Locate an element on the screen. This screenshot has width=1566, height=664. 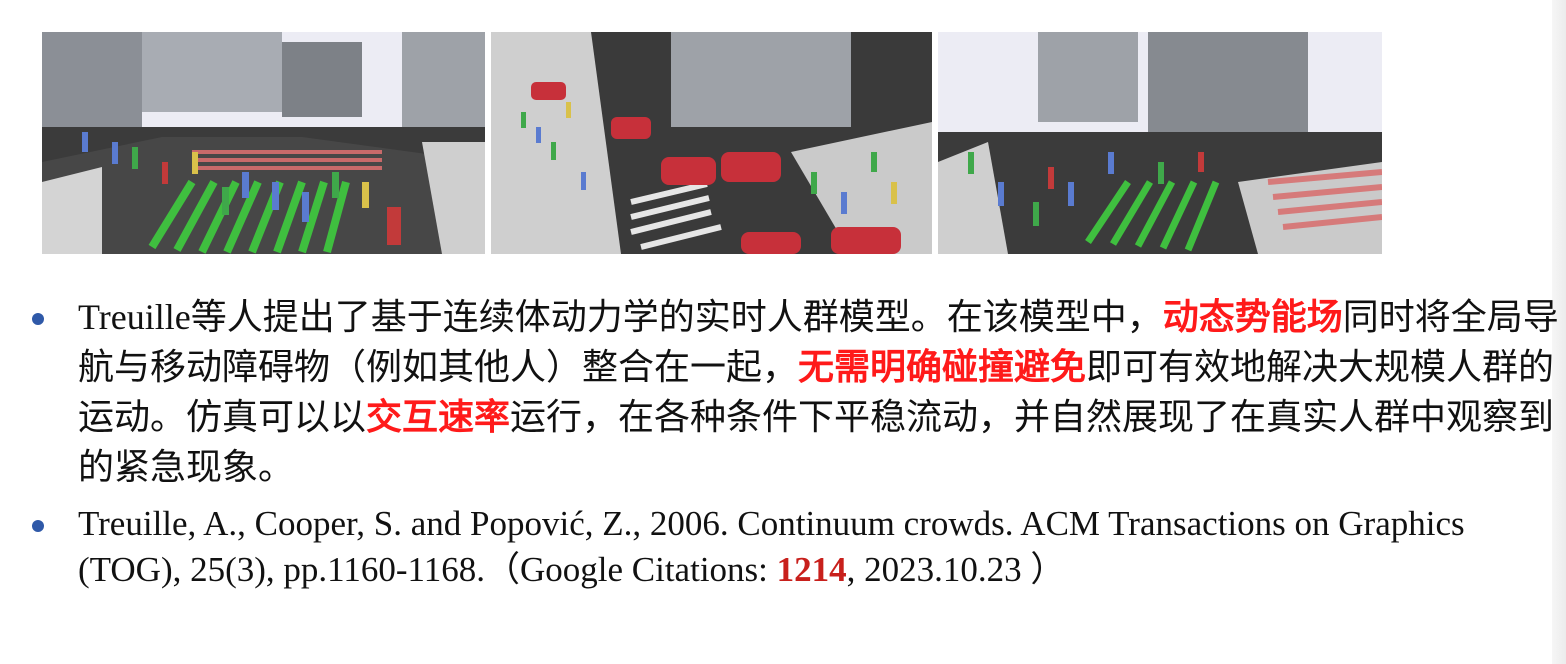
reference-date: , 2023.10.23 ） is located at coordinates (956, 569).